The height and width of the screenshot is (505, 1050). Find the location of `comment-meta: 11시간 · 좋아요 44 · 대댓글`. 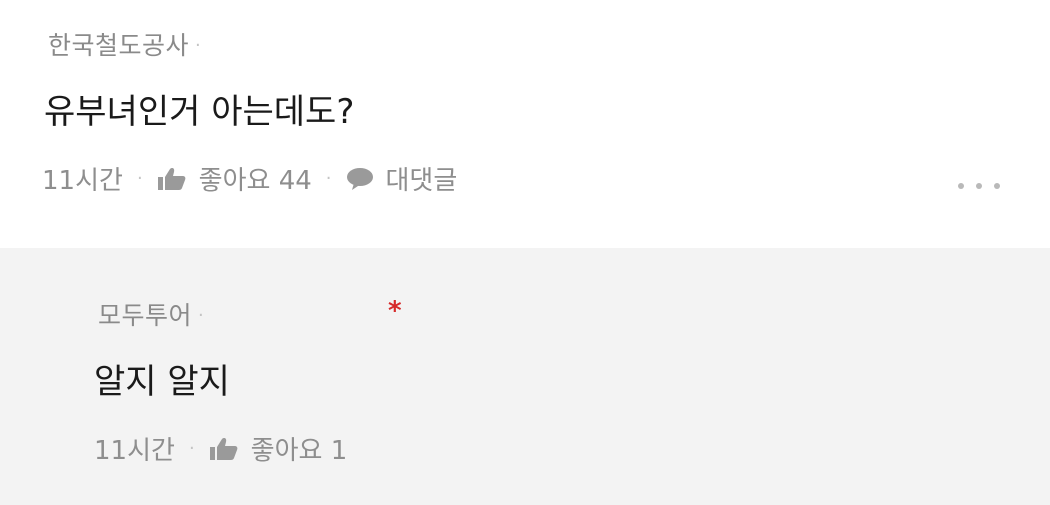

comment-meta: 11시간 · 좋아요 44 · 대댓글 is located at coordinates (249, 178).